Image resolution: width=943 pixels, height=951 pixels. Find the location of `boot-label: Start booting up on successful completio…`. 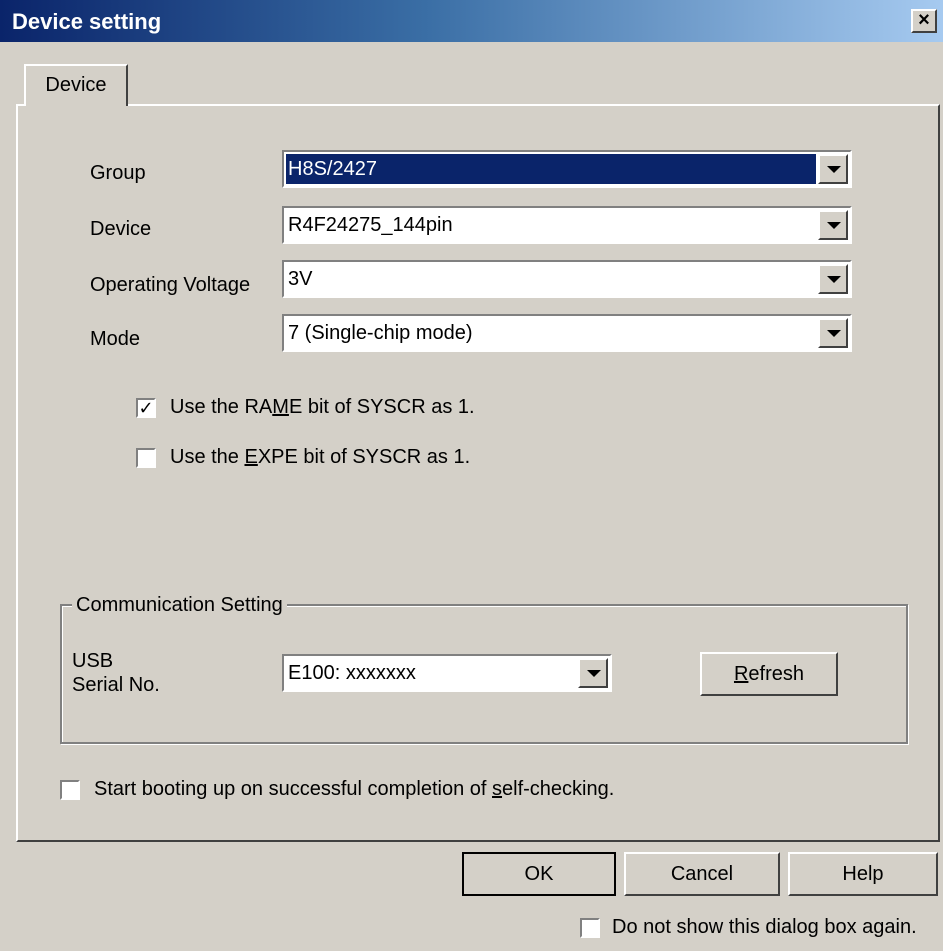

boot-label: Start booting up on successful completio… is located at coordinates (354, 789).